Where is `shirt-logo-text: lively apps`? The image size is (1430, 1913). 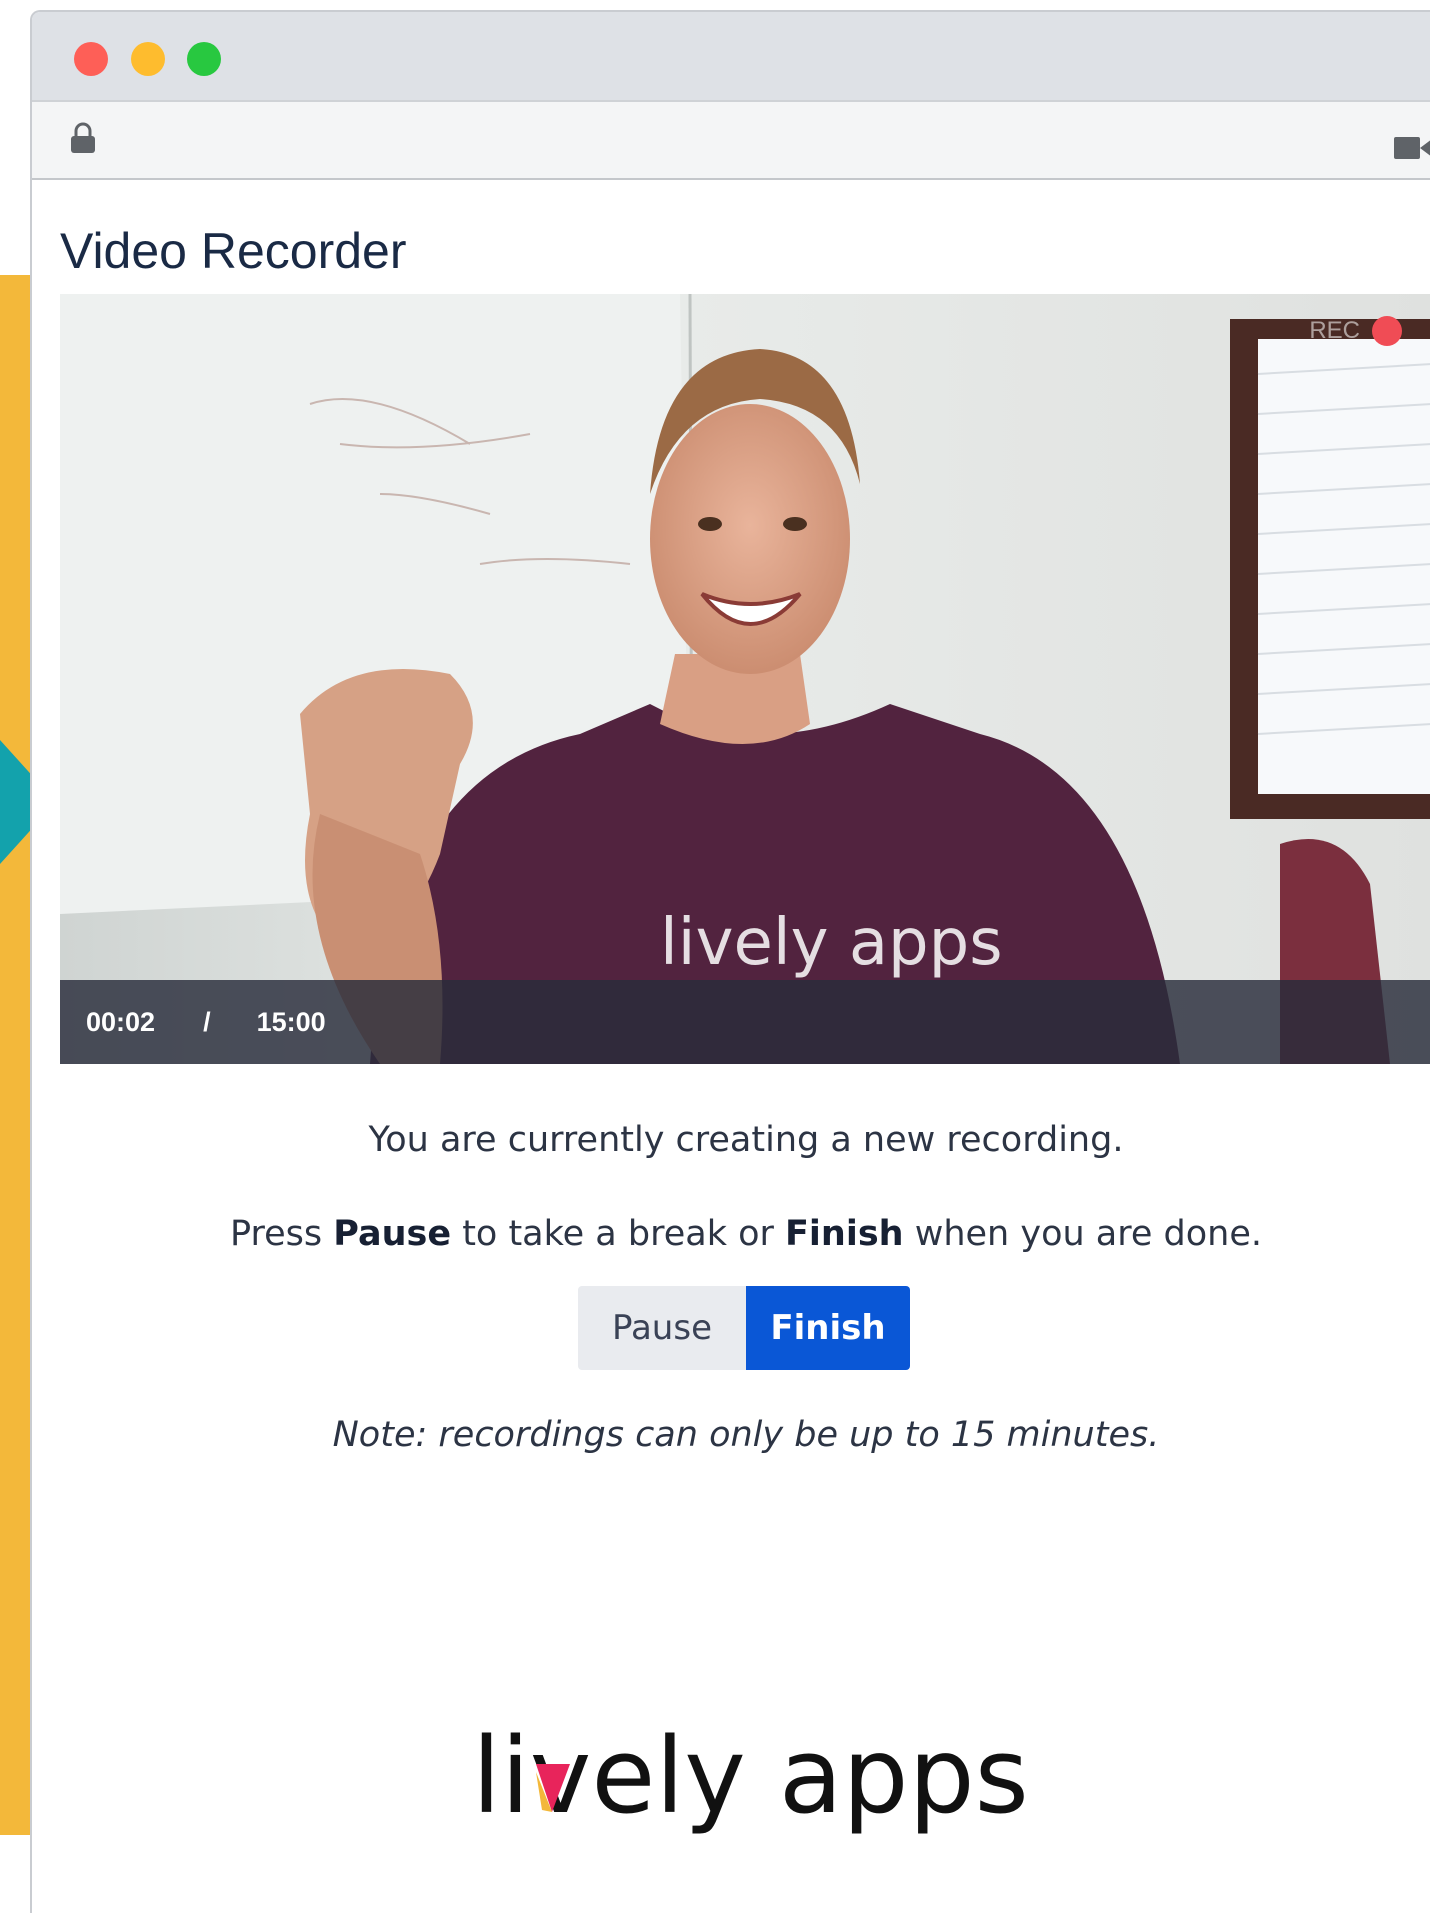 shirt-logo-text: lively apps is located at coordinates (831, 943).